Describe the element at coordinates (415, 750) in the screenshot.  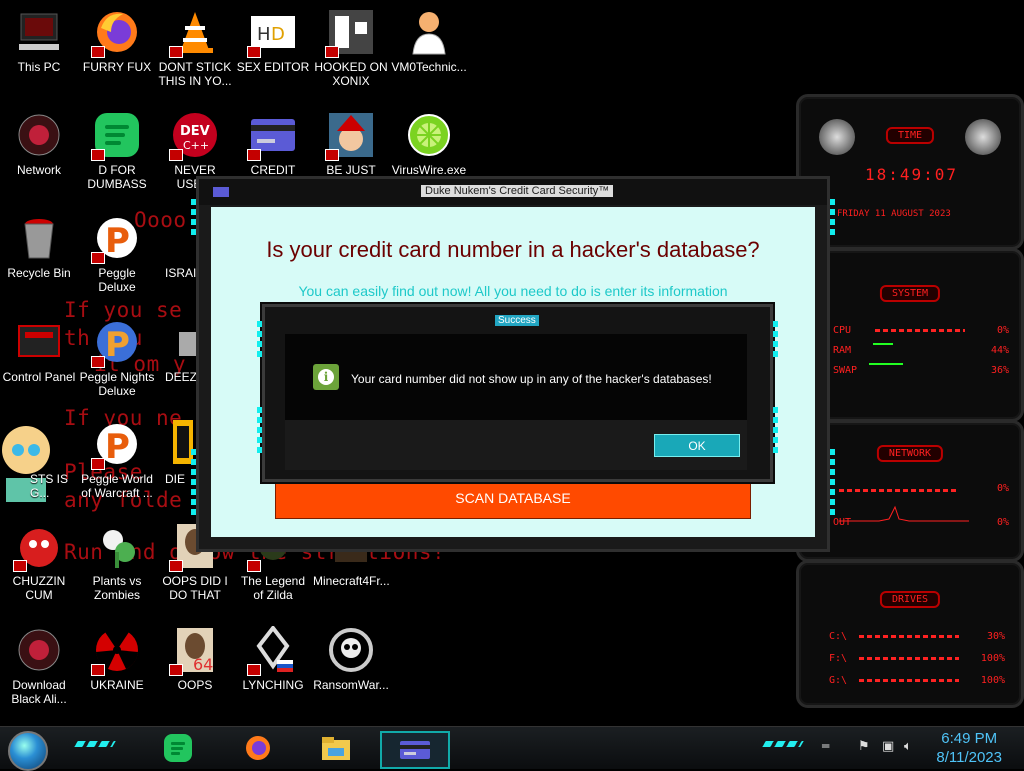
I see `taskbar-app-credit-card` at that location.